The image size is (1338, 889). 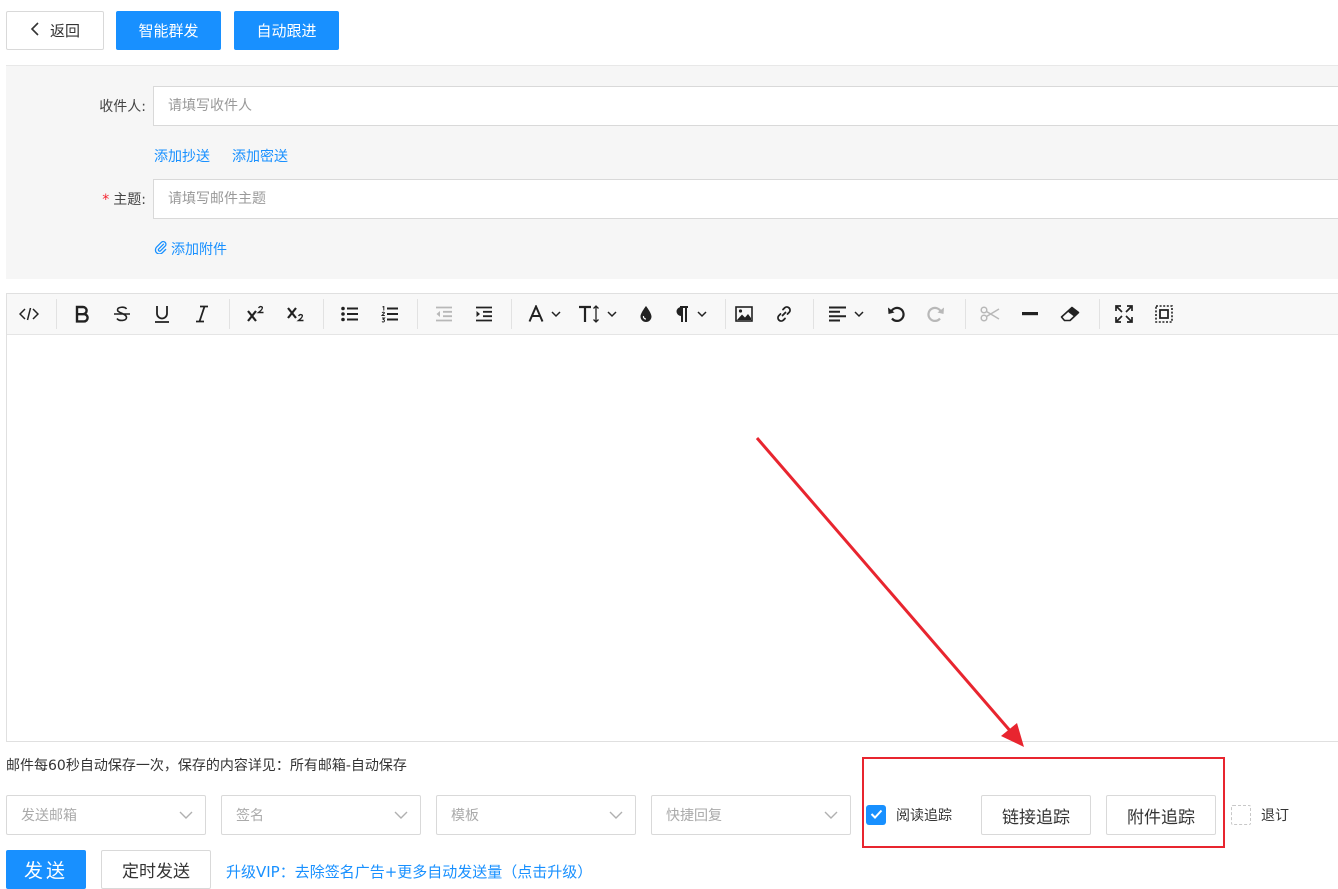 I want to click on chevron-left-icon, so click(x=35, y=30).